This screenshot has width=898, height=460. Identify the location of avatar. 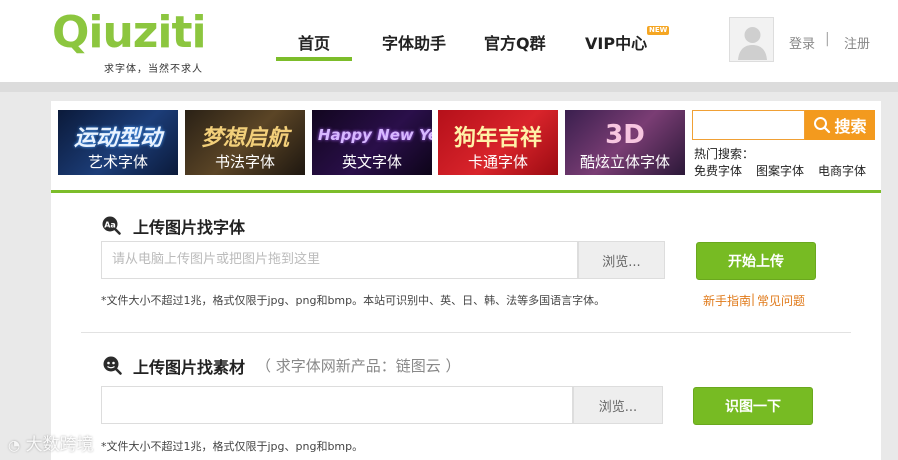
(751, 39).